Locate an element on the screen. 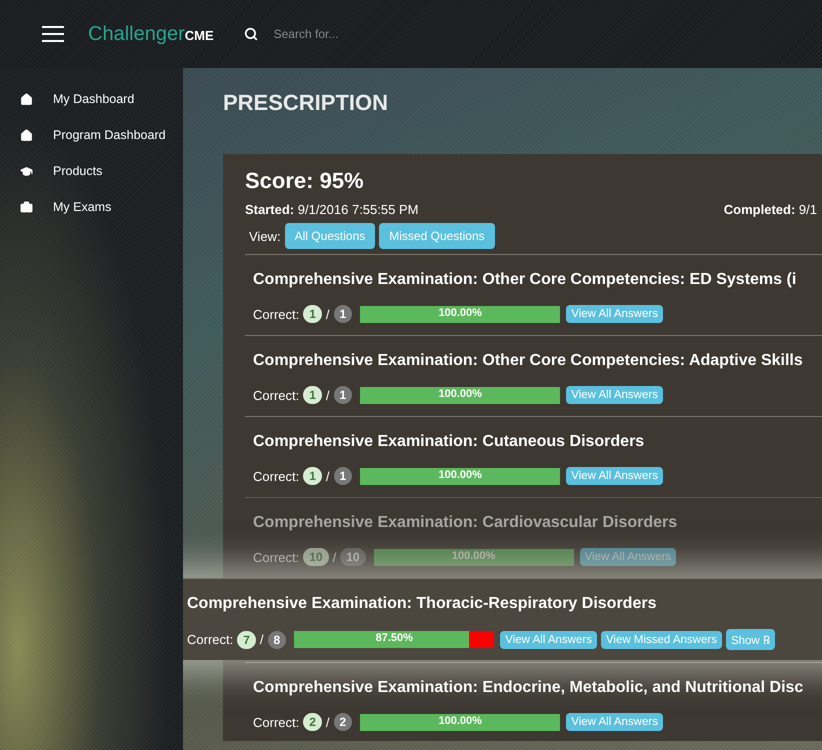  total-count: 10 is located at coordinates (353, 557).